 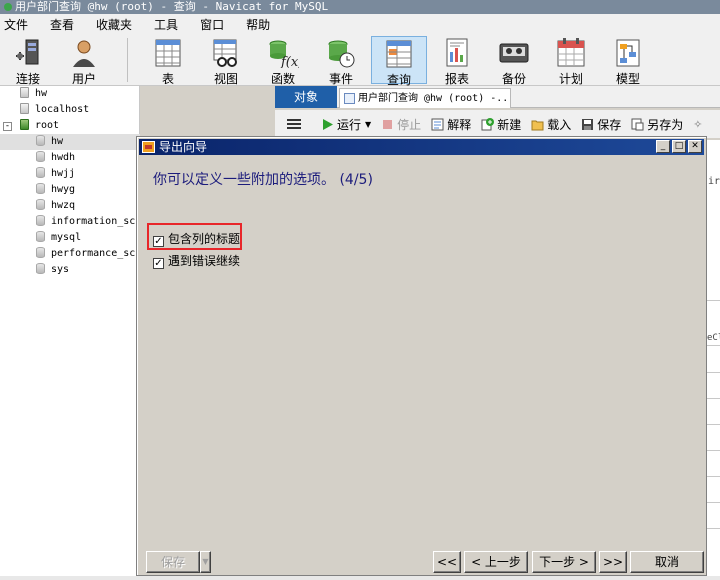 I want to click on query-tab-icon, so click(x=349, y=98).